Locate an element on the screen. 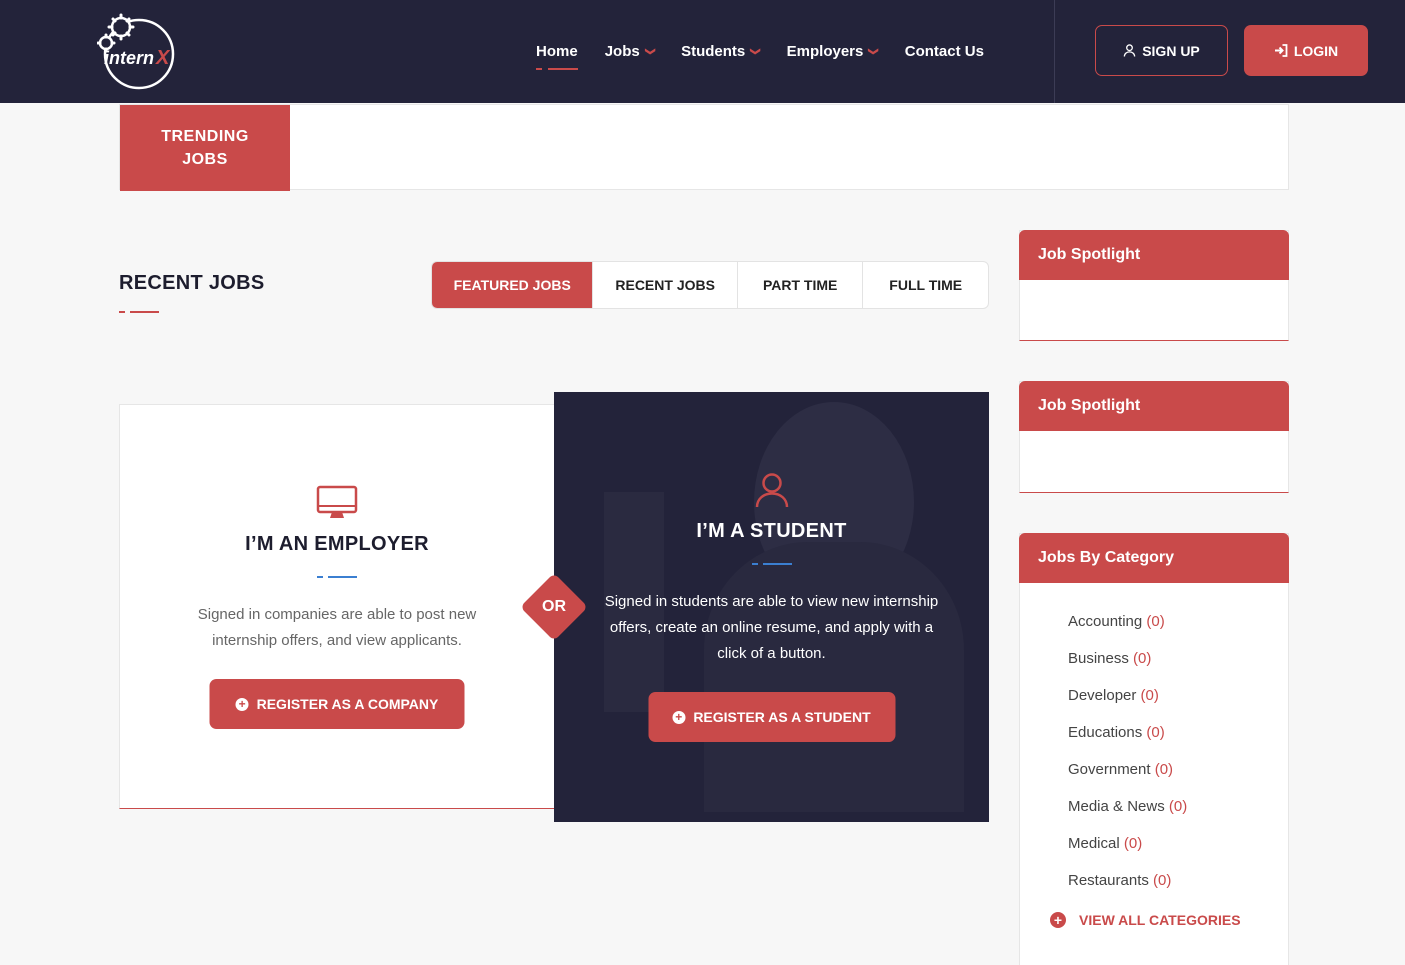 This screenshot has width=1405, height=965. category-name: Restaurants is located at coordinates (1108, 880).